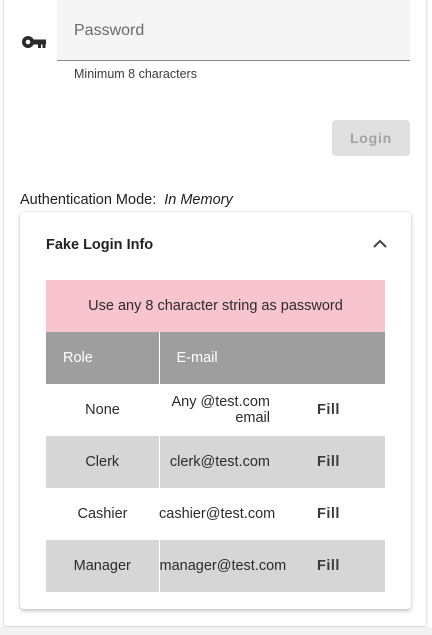 Image resolution: width=432 pixels, height=635 pixels. I want to click on table-row: Clerk clerk@test.com Fill, so click(215, 462).